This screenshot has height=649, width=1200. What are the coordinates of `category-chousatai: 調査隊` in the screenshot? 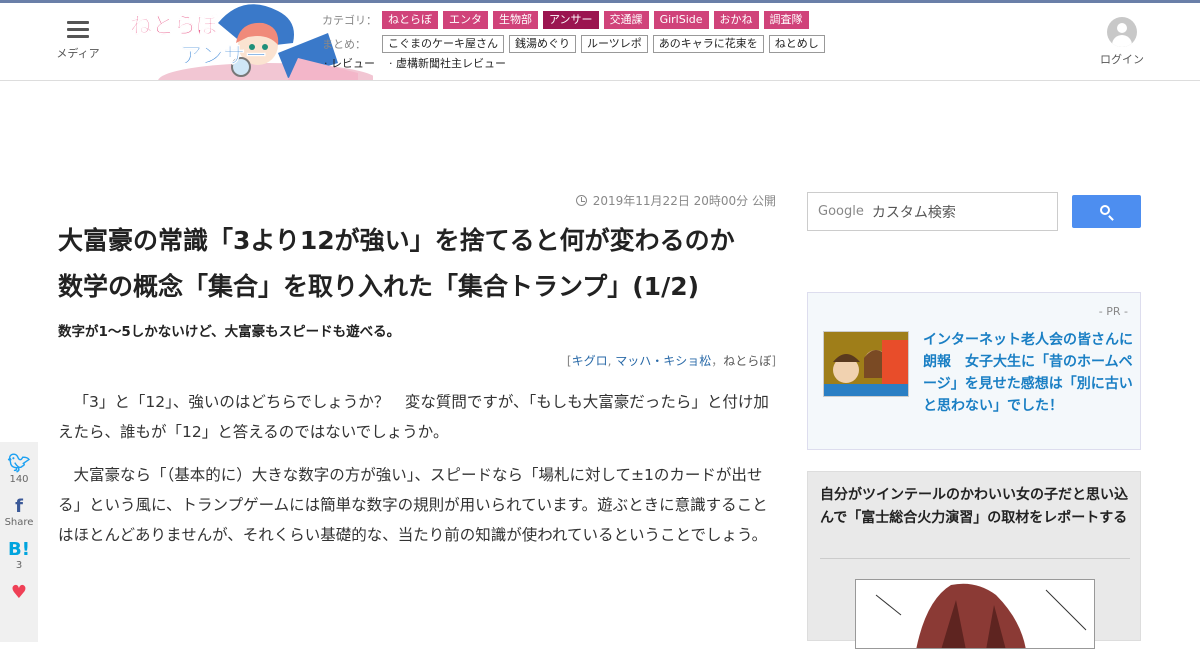 It's located at (786, 20).